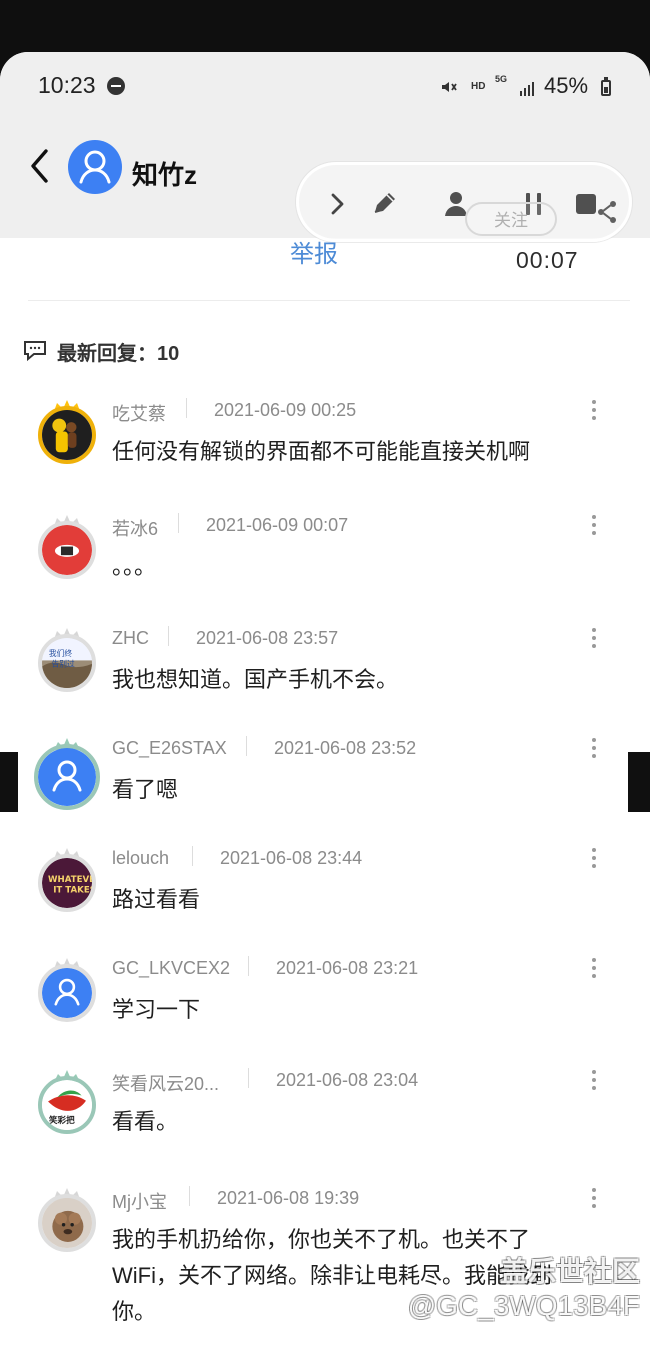 This screenshot has width=650, height=1361. I want to click on svg-text: WHATEVER, so click(70, 880).